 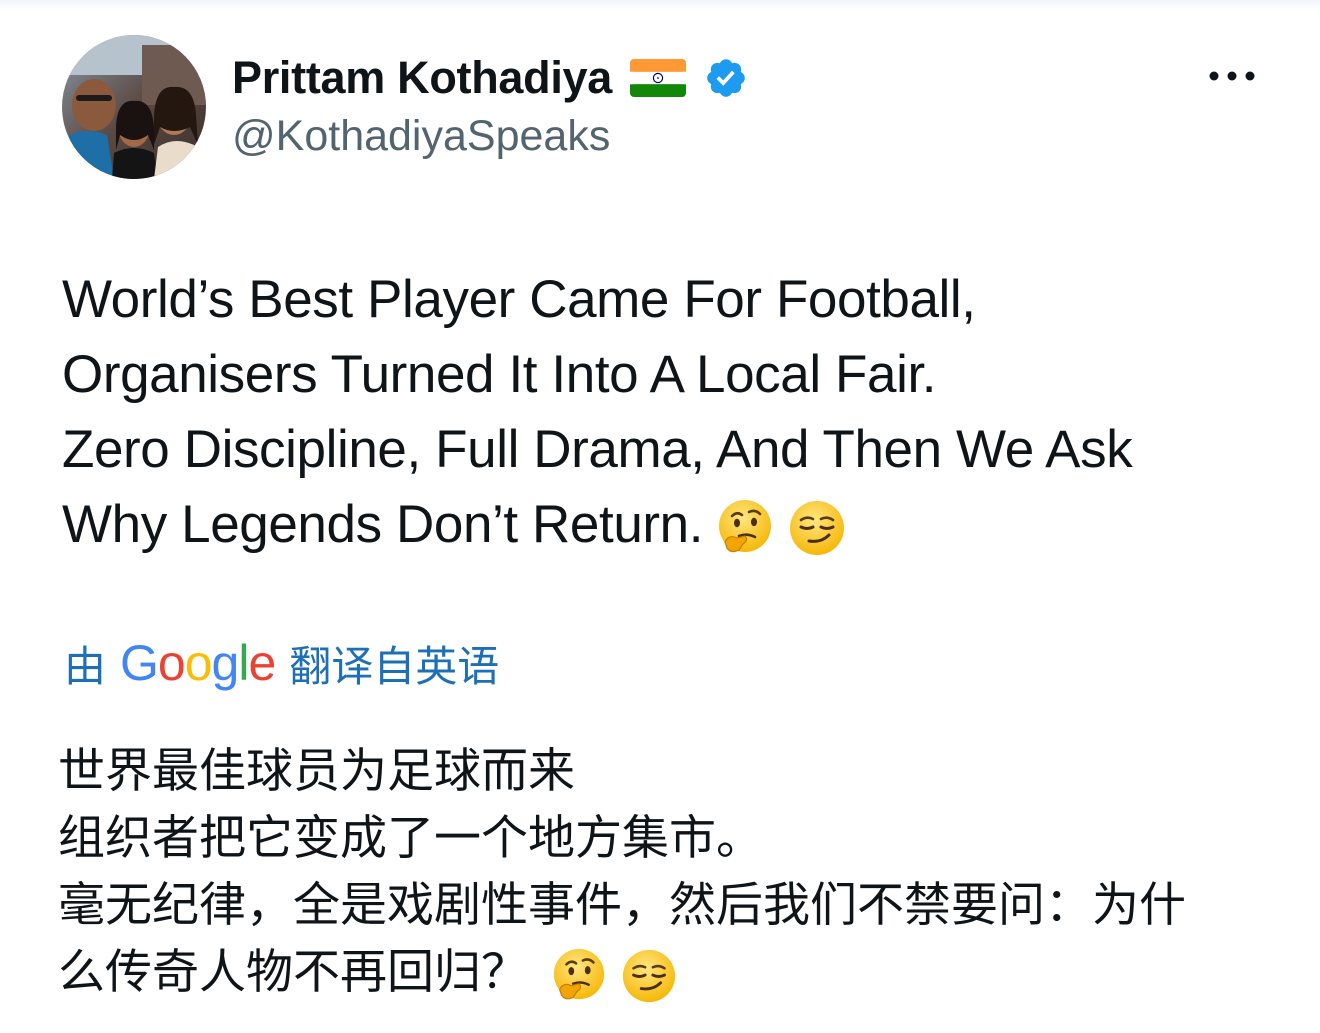 I want to click on avatar, so click(x=134, y=107).